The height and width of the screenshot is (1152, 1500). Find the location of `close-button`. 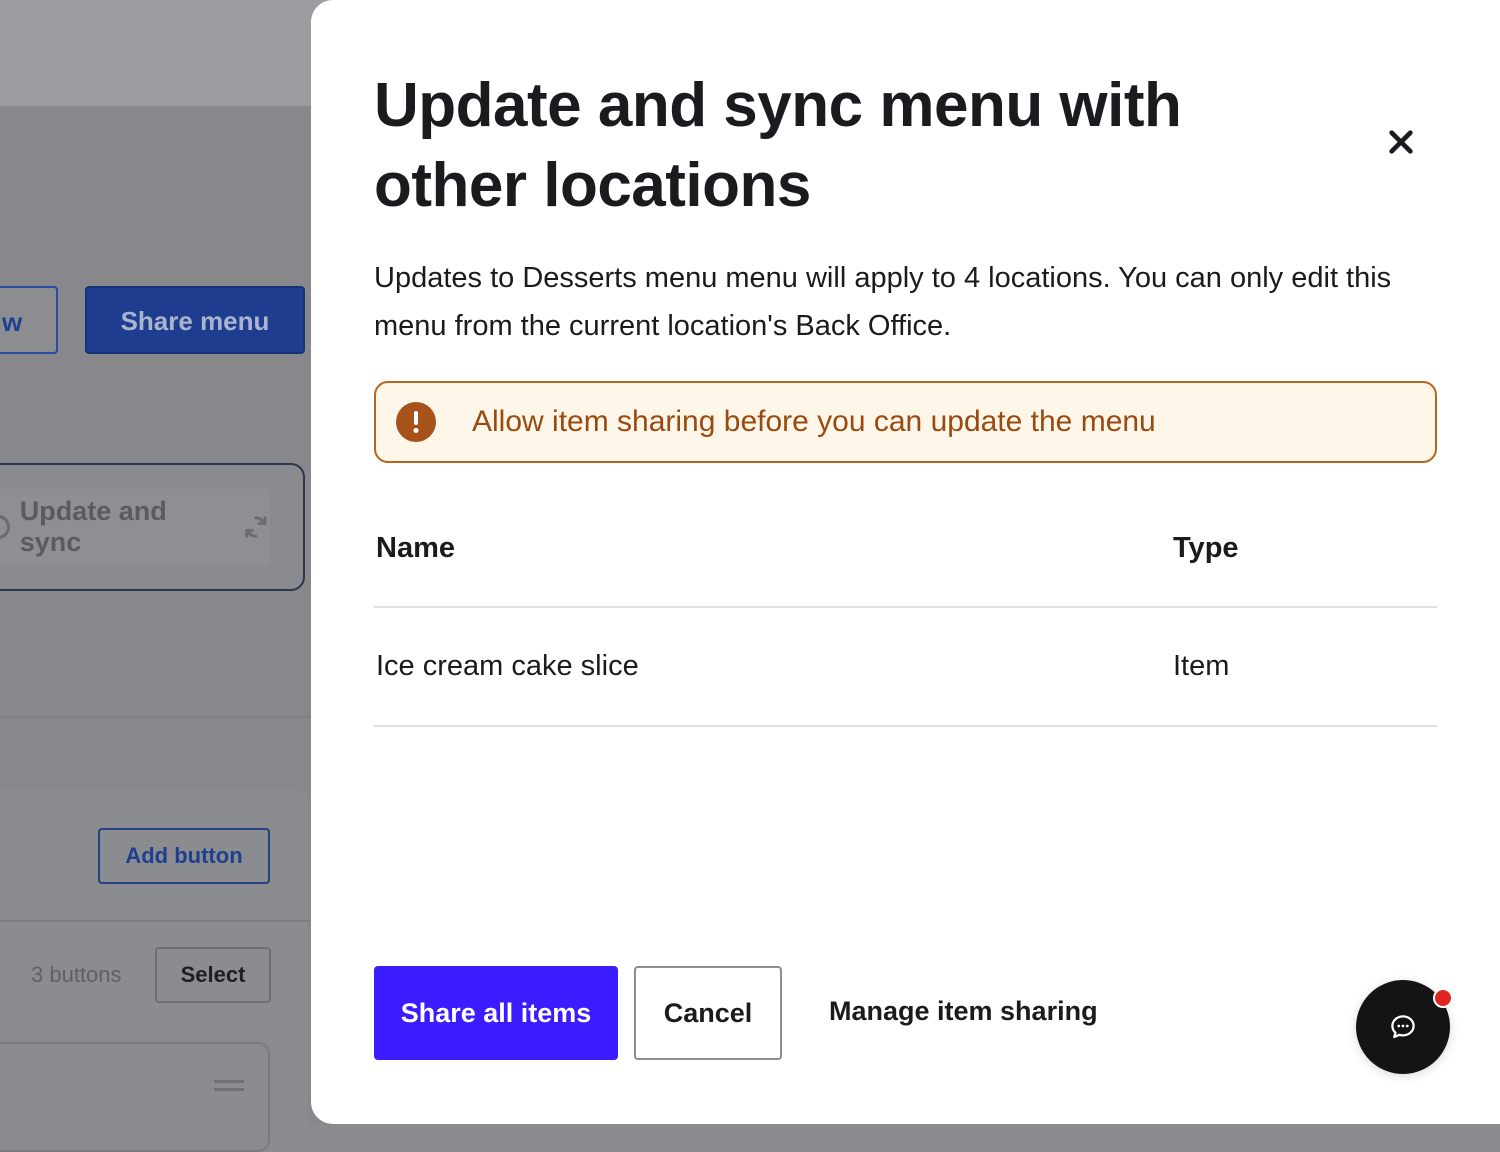

close-button is located at coordinates (1401, 142).